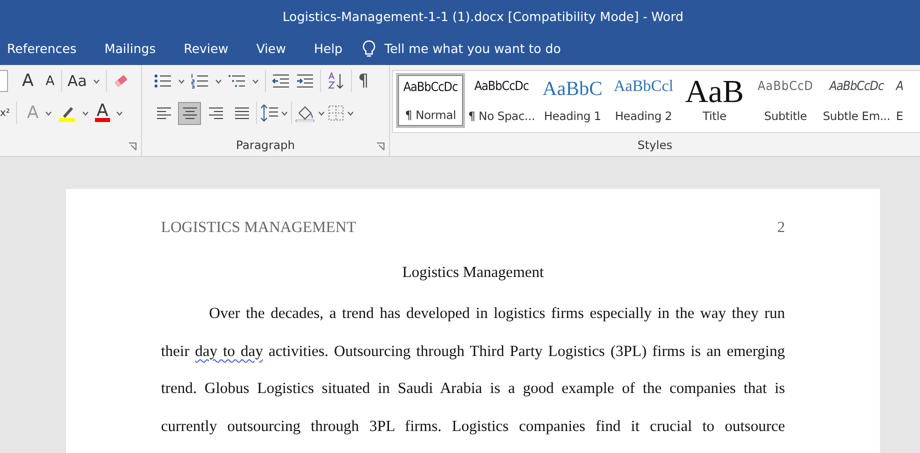 The width and height of the screenshot is (920, 453). I want to click on bullets-icon, so click(163, 81).